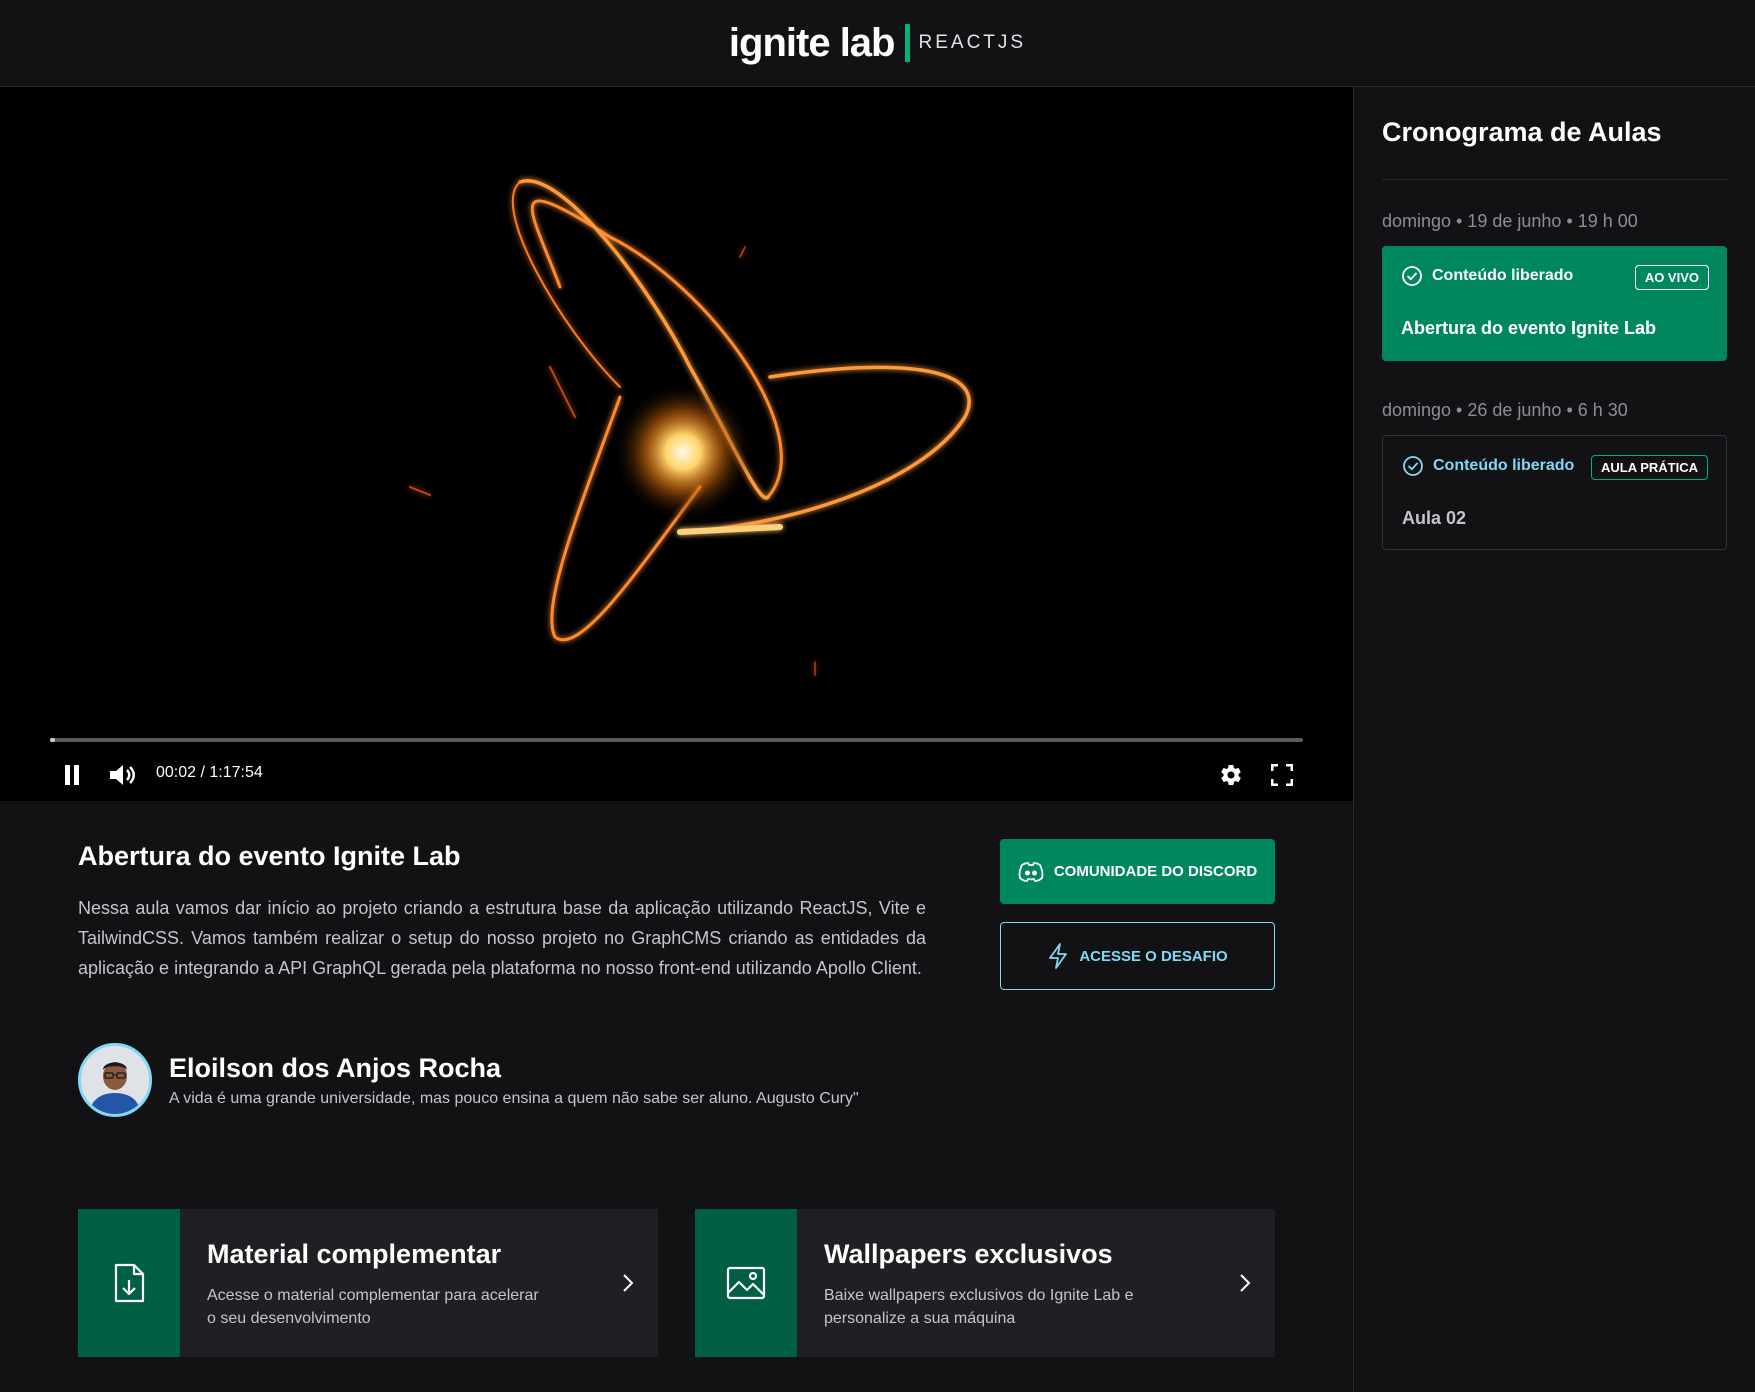  What do you see at coordinates (269, 856) in the screenshot?
I see `lesson-title: Abertura do evento Ignite Lab` at bounding box center [269, 856].